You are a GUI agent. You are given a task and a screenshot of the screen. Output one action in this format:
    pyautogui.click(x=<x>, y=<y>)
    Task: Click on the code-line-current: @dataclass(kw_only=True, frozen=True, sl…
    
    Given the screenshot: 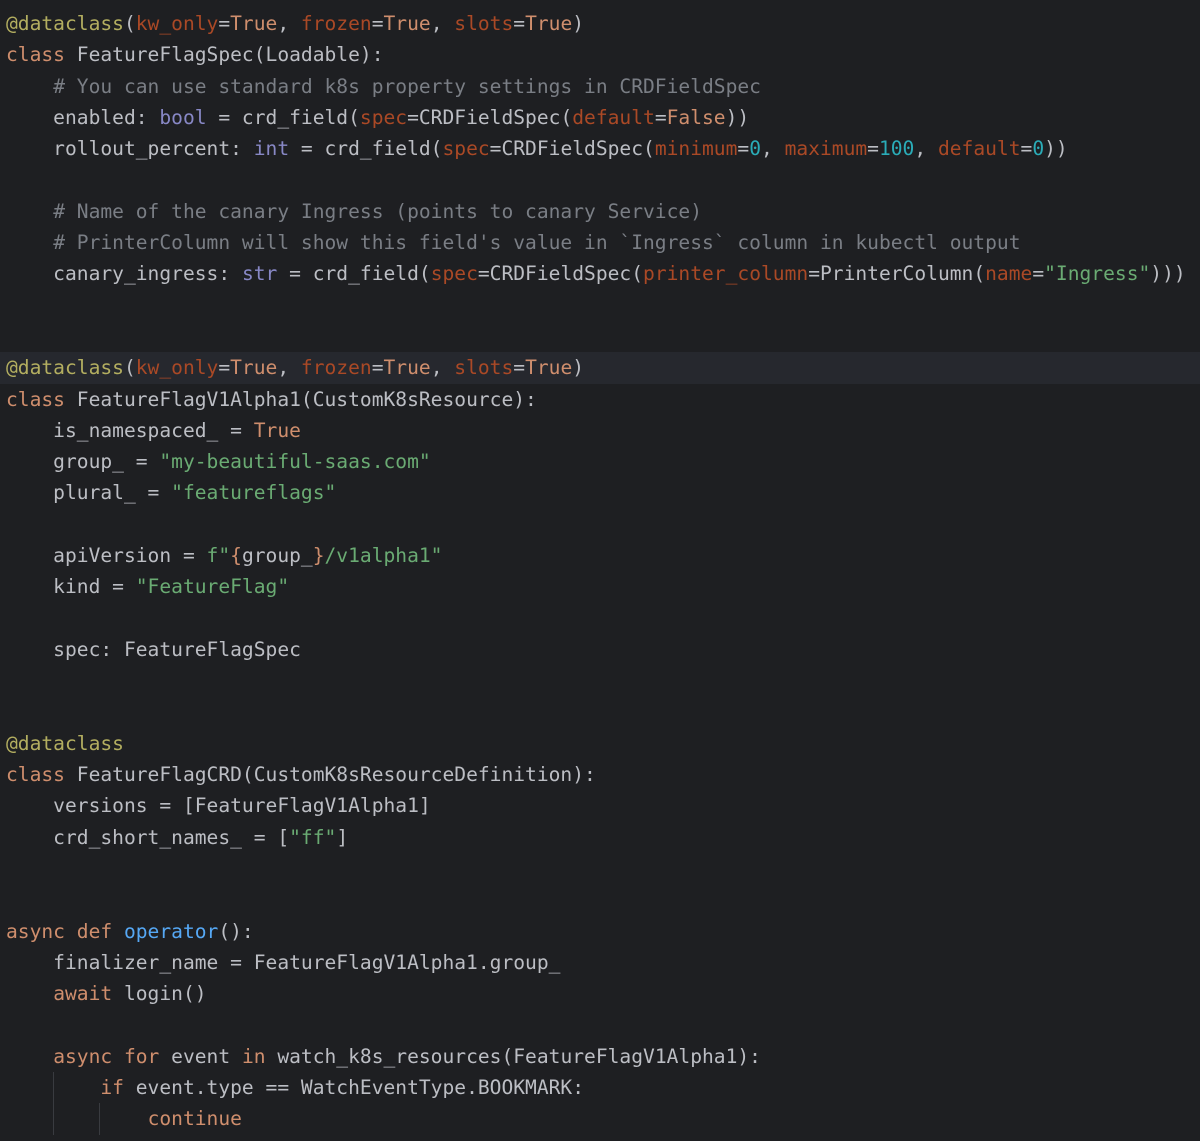 What is the action you would take?
    pyautogui.click(x=600, y=368)
    